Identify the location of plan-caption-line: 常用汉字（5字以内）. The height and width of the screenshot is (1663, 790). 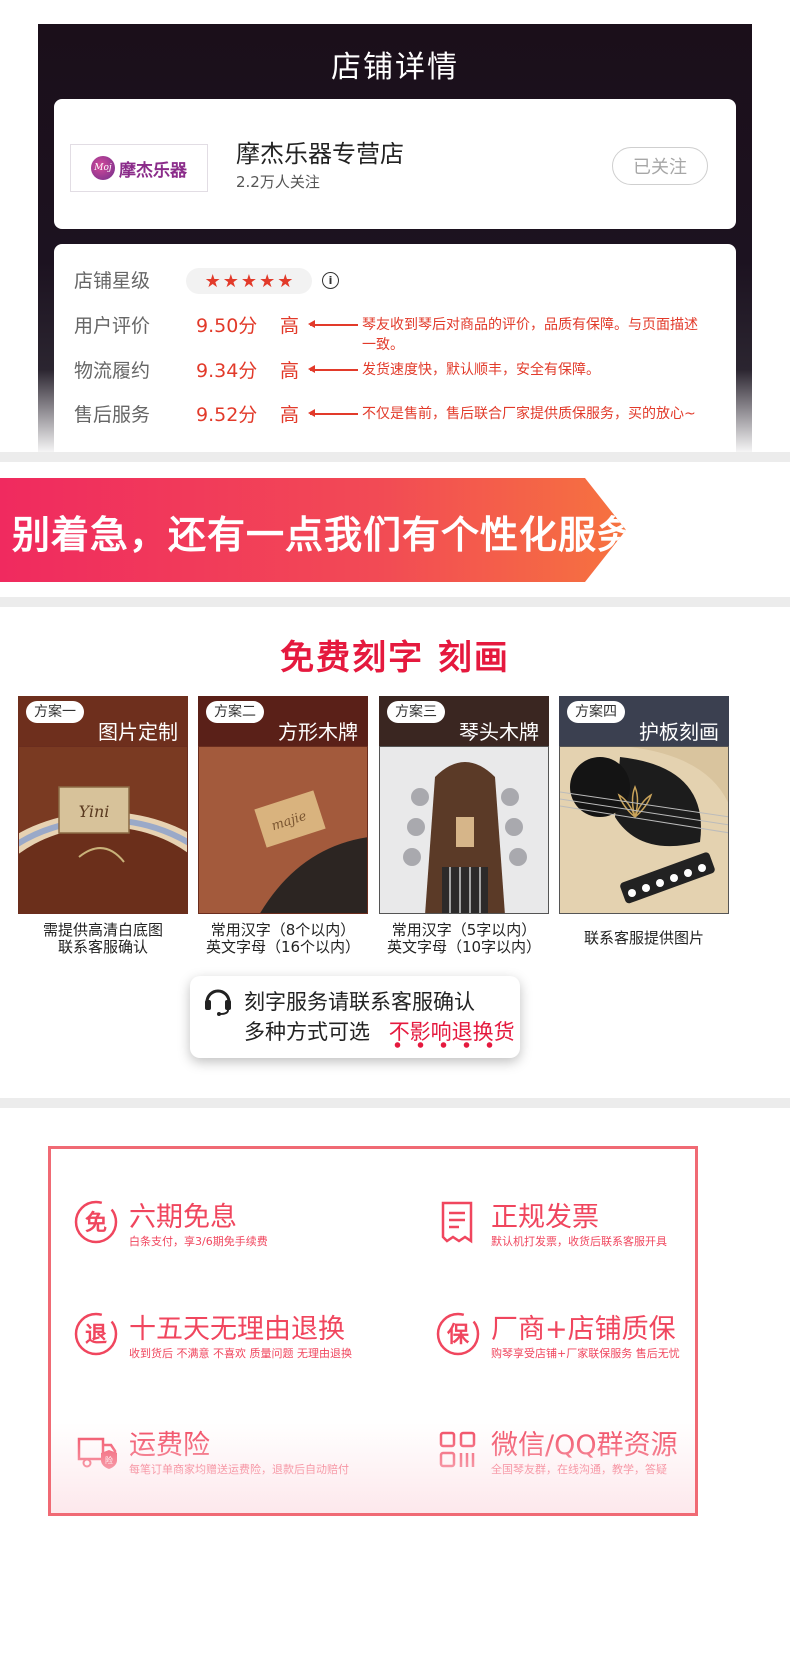
(464, 930).